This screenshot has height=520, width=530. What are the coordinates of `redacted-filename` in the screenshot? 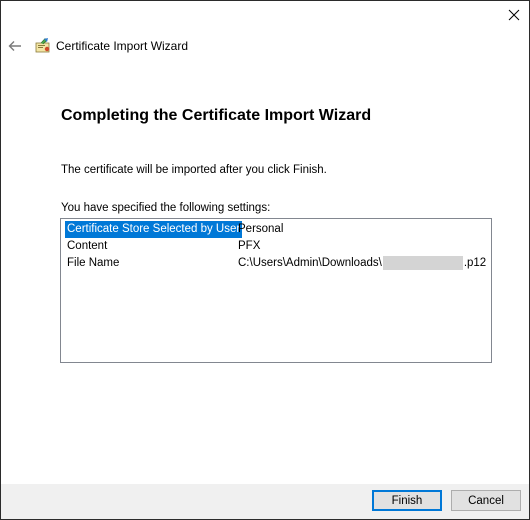 It's located at (422, 262).